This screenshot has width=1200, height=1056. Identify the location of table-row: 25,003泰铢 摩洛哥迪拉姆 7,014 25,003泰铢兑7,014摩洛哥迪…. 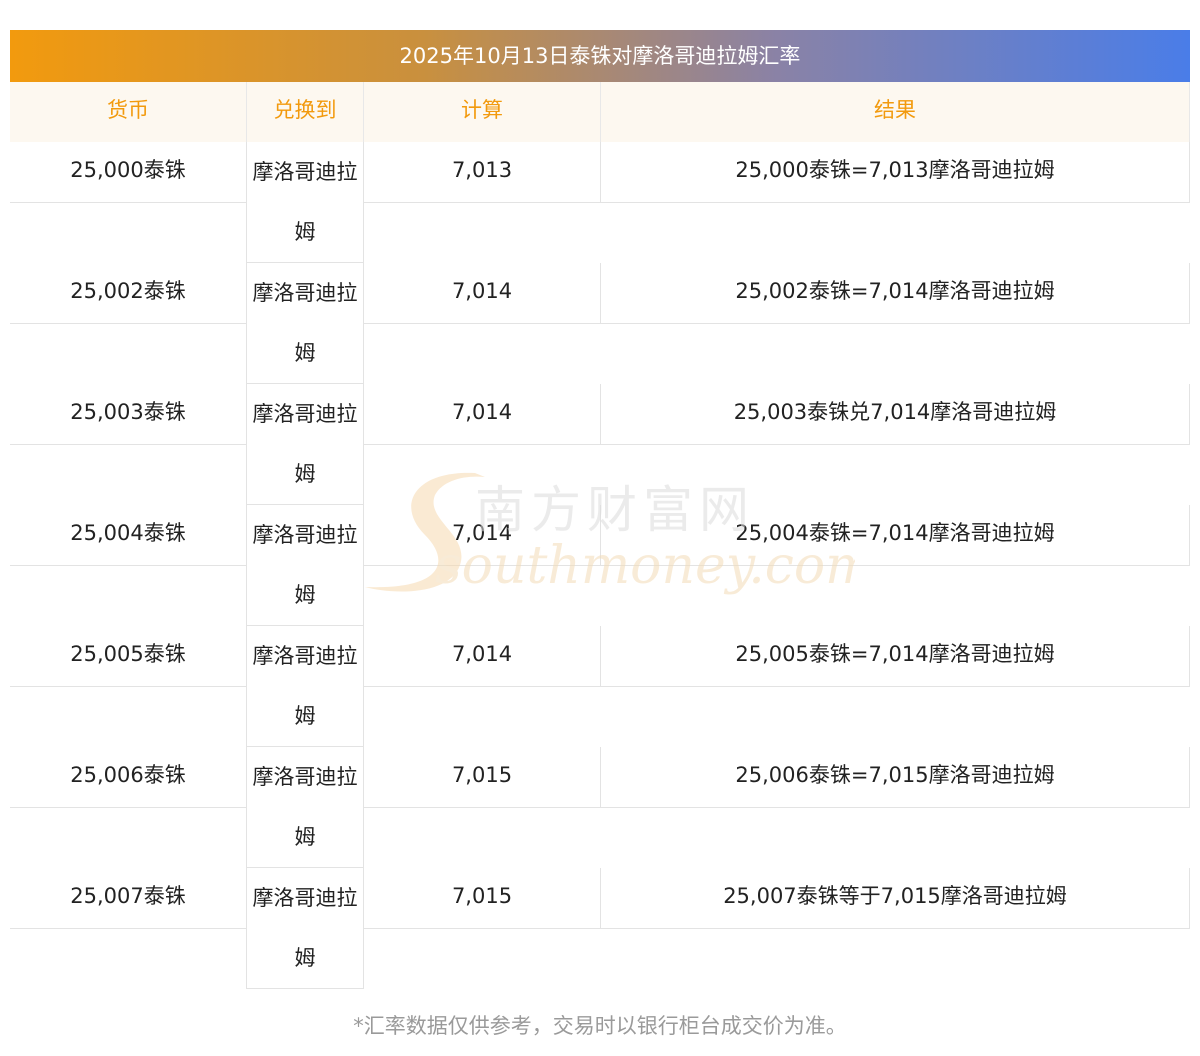
(600, 444).